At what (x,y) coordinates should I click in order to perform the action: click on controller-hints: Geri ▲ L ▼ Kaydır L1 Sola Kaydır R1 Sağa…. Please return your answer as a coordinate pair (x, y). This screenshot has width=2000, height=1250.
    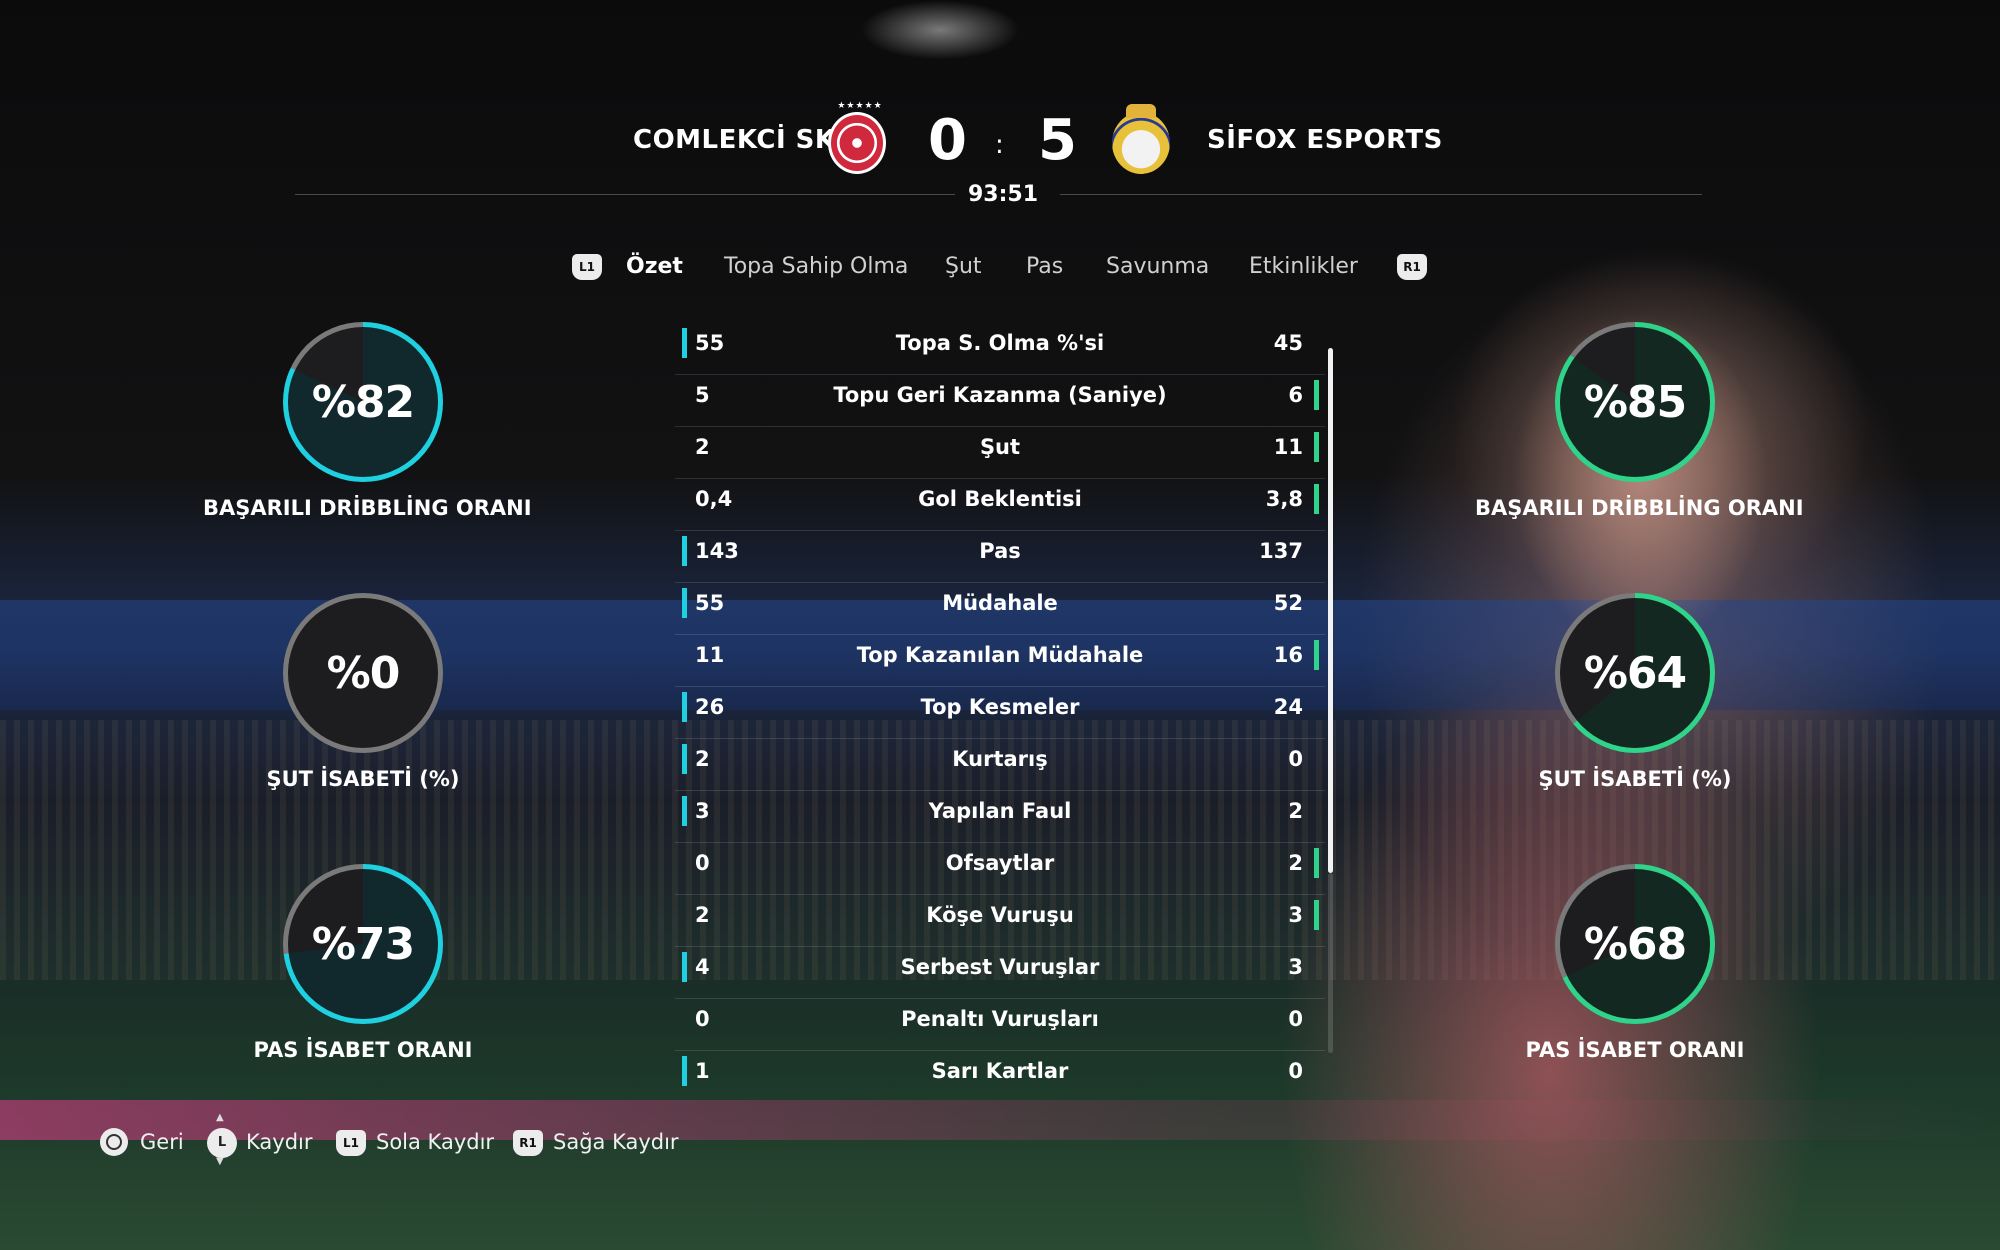
    Looking at the image, I should click on (400, 1139).